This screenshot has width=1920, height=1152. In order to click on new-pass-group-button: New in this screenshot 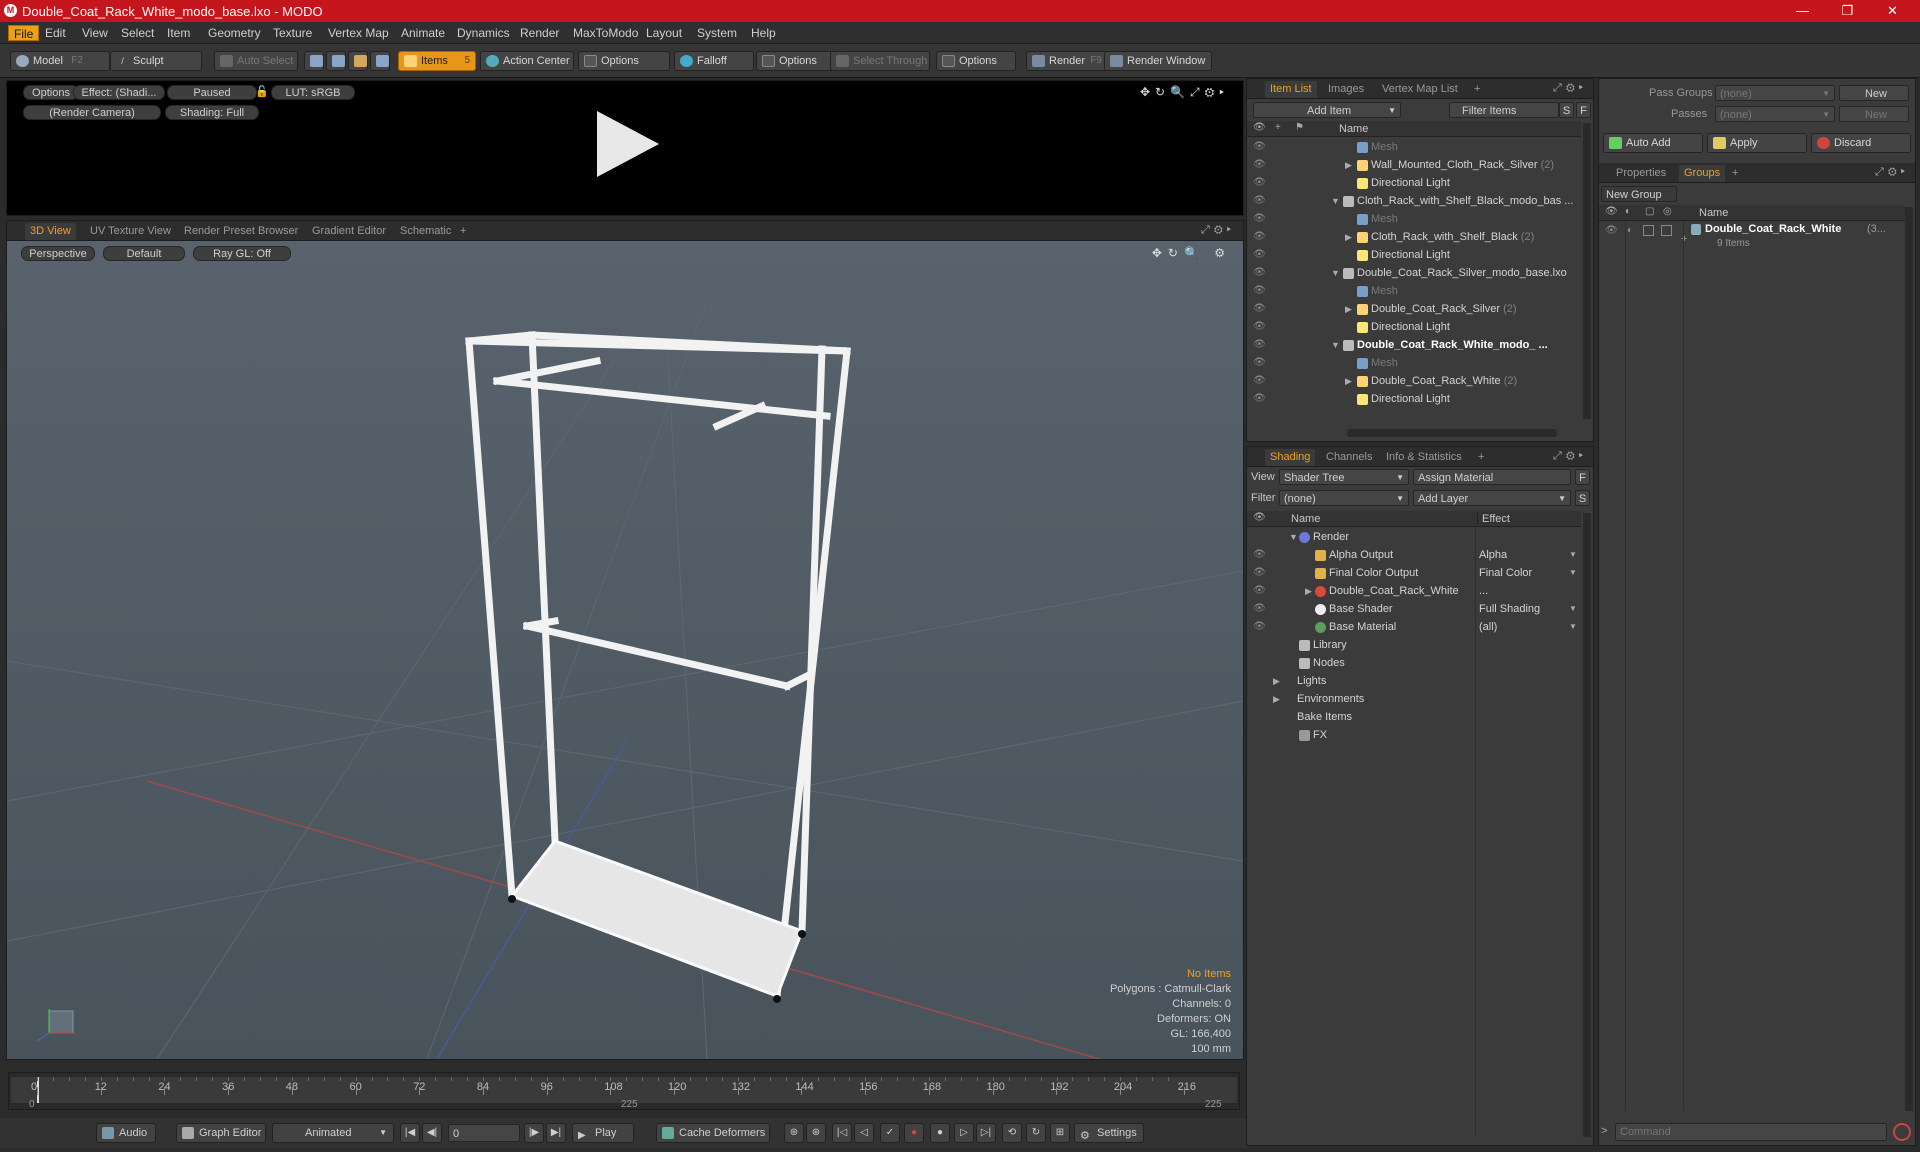, I will do `click(1874, 93)`.